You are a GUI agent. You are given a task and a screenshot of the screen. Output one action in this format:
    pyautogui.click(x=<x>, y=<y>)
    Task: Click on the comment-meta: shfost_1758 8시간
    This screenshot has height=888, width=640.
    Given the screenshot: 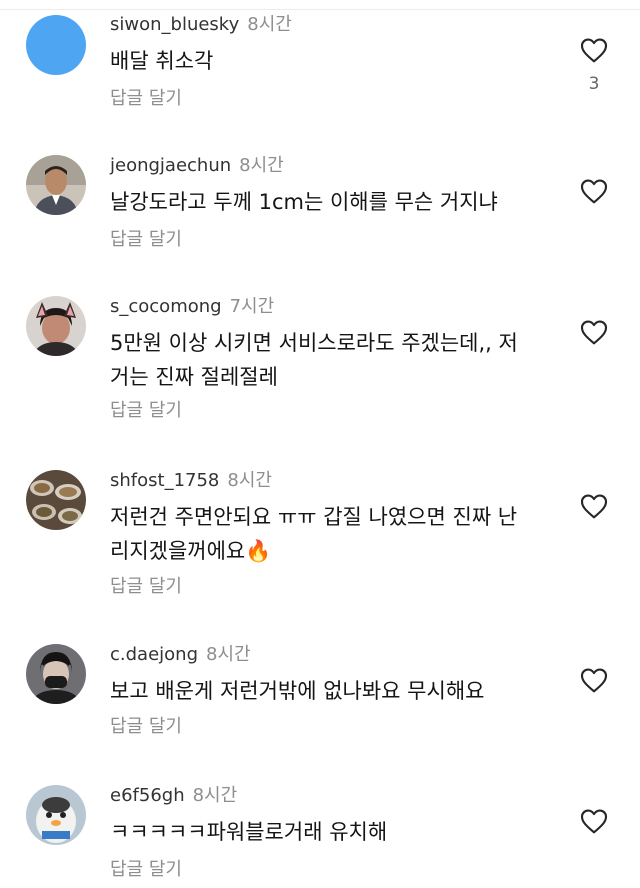 What is the action you would take?
    pyautogui.click(x=191, y=481)
    